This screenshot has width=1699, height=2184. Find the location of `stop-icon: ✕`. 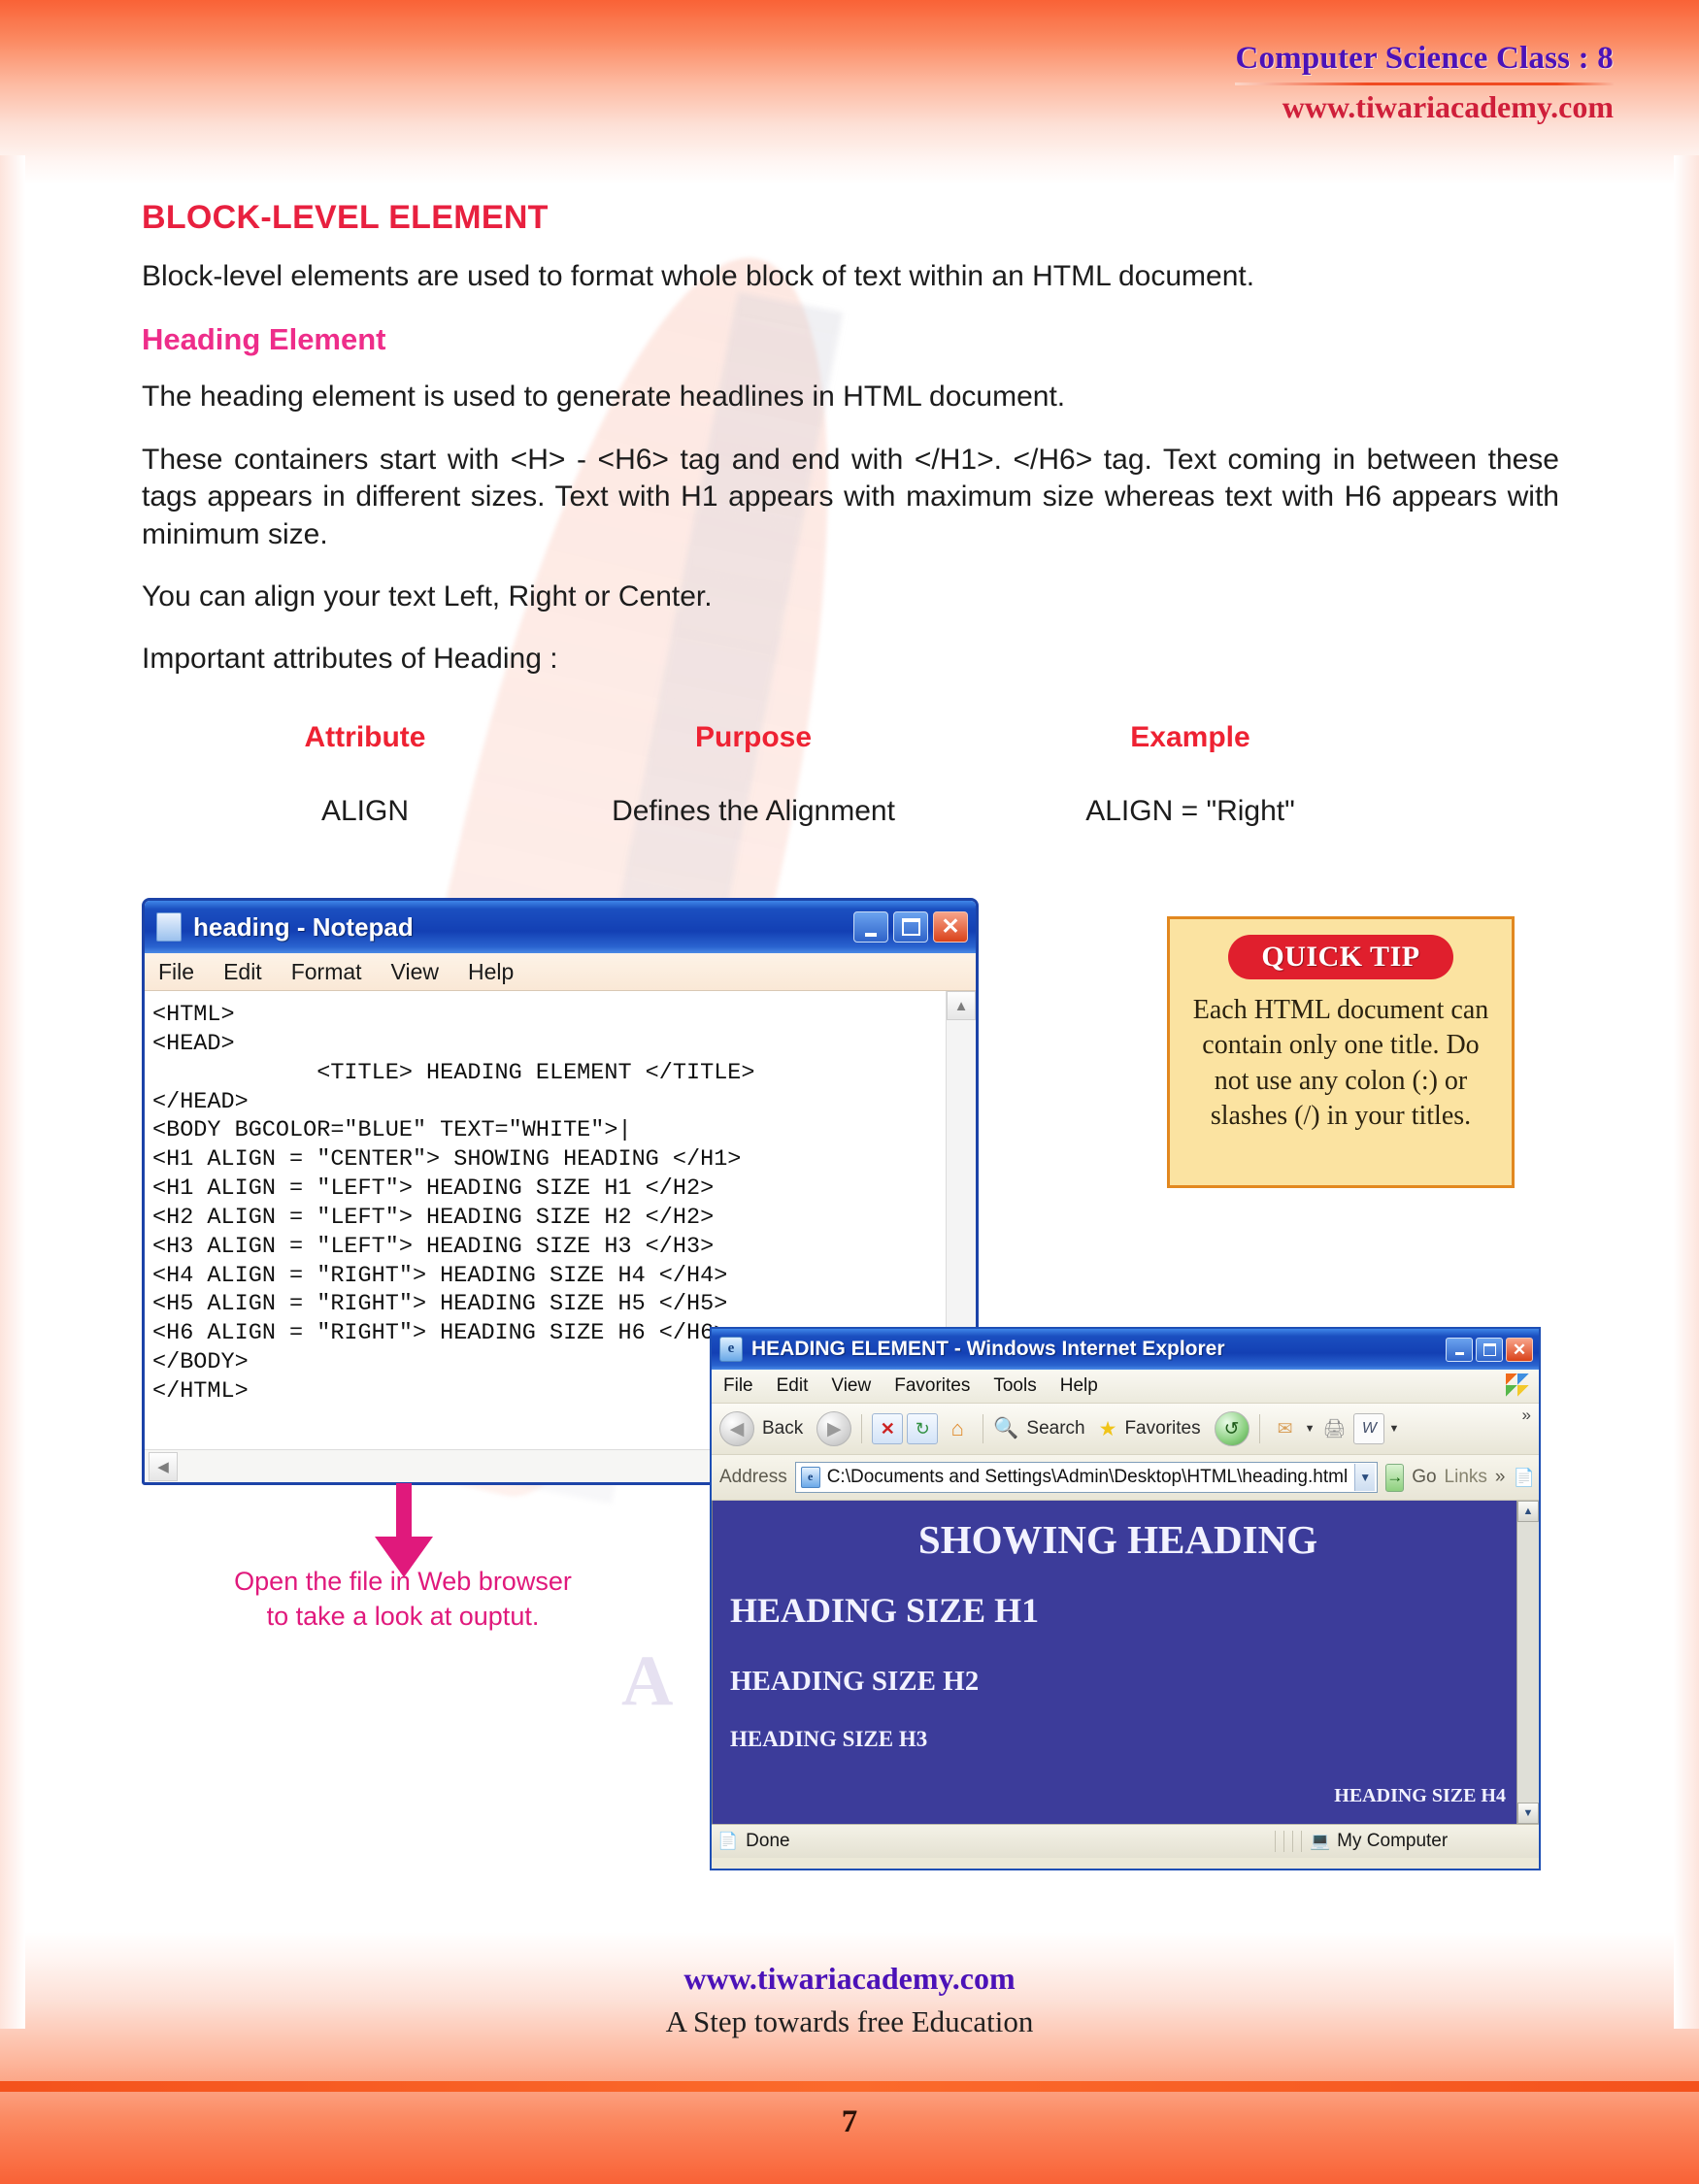

stop-icon: ✕ is located at coordinates (887, 1428).